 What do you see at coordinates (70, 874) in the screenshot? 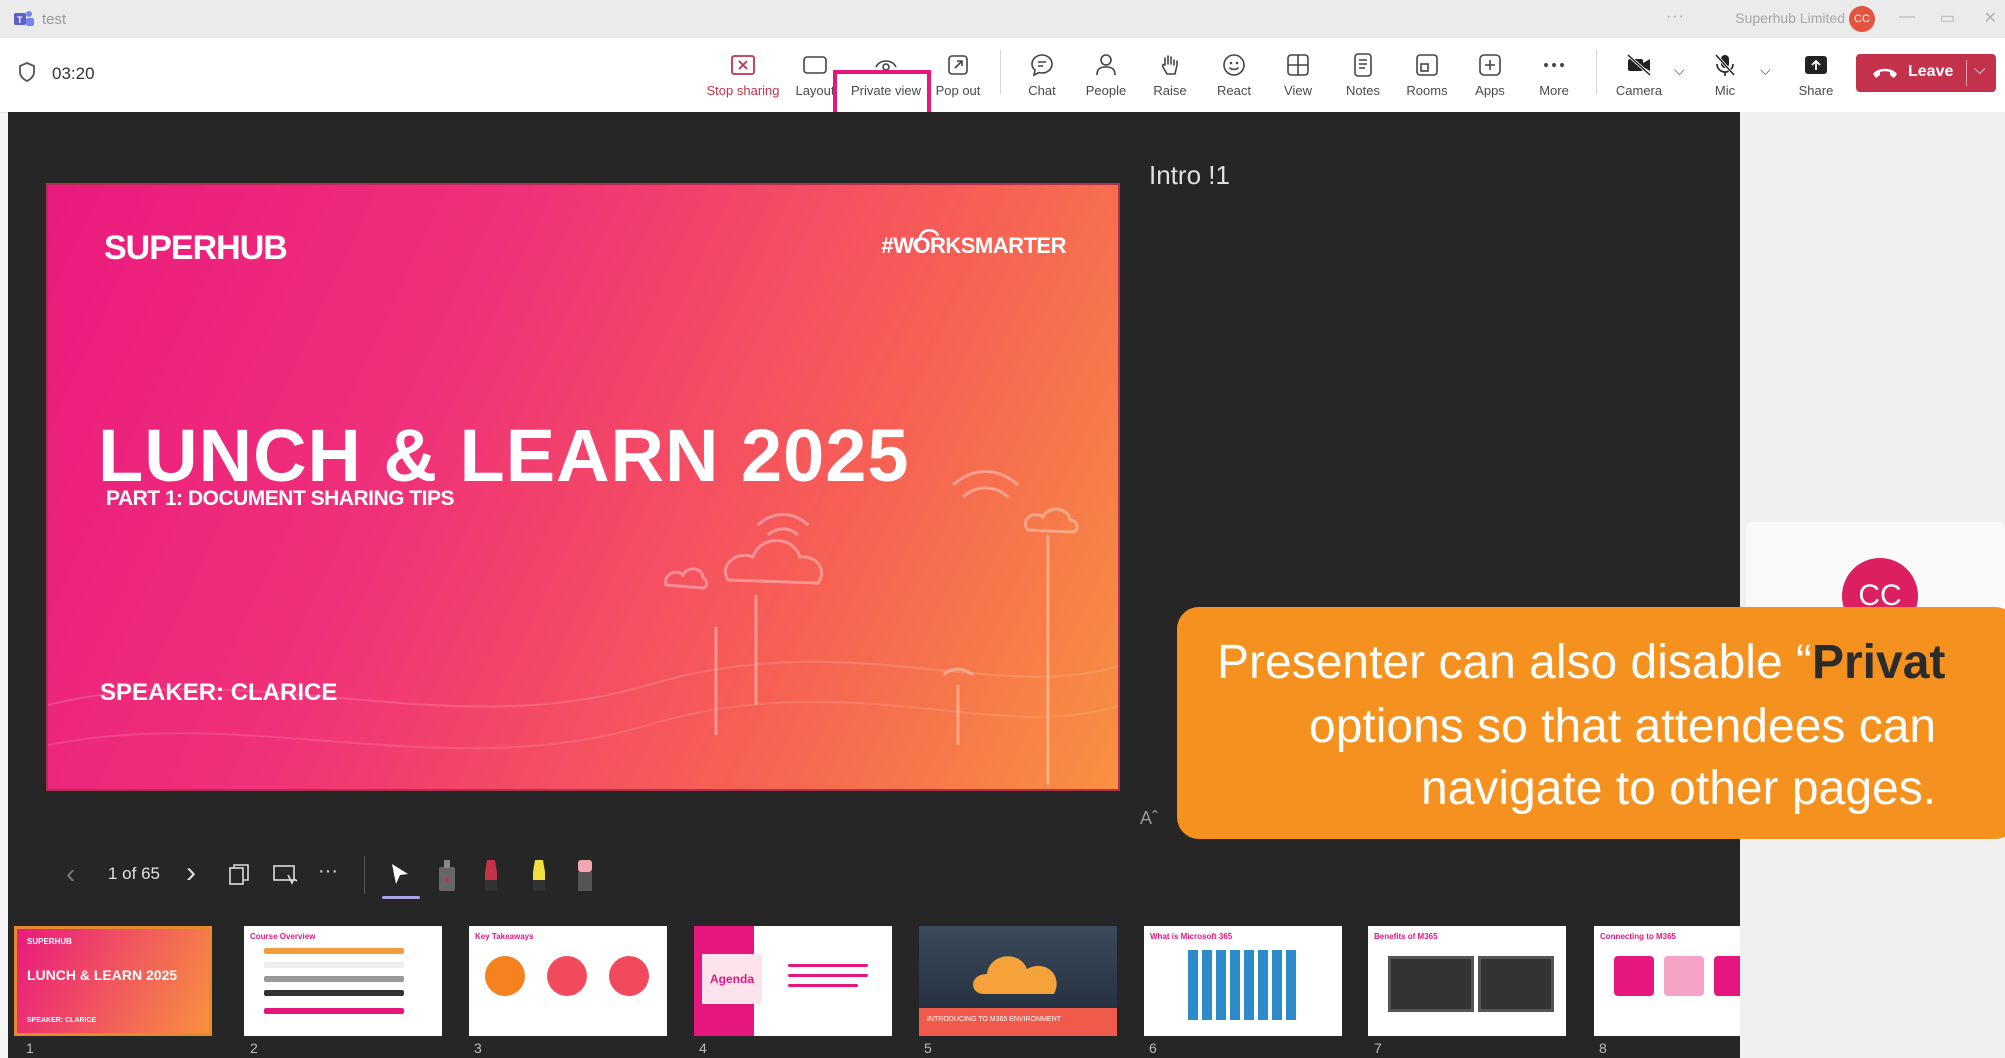
I see `previous-slide-button: ‹` at bounding box center [70, 874].